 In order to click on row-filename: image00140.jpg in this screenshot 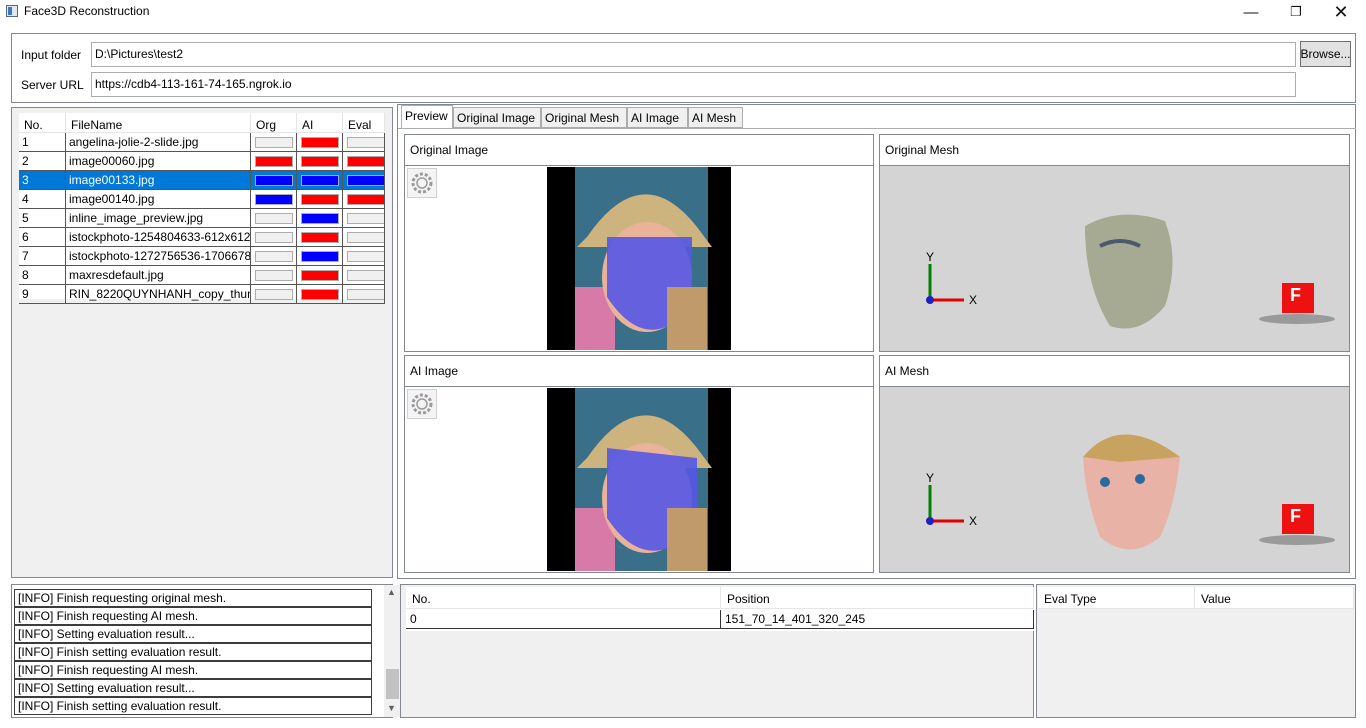, I will do `click(158, 199)`.